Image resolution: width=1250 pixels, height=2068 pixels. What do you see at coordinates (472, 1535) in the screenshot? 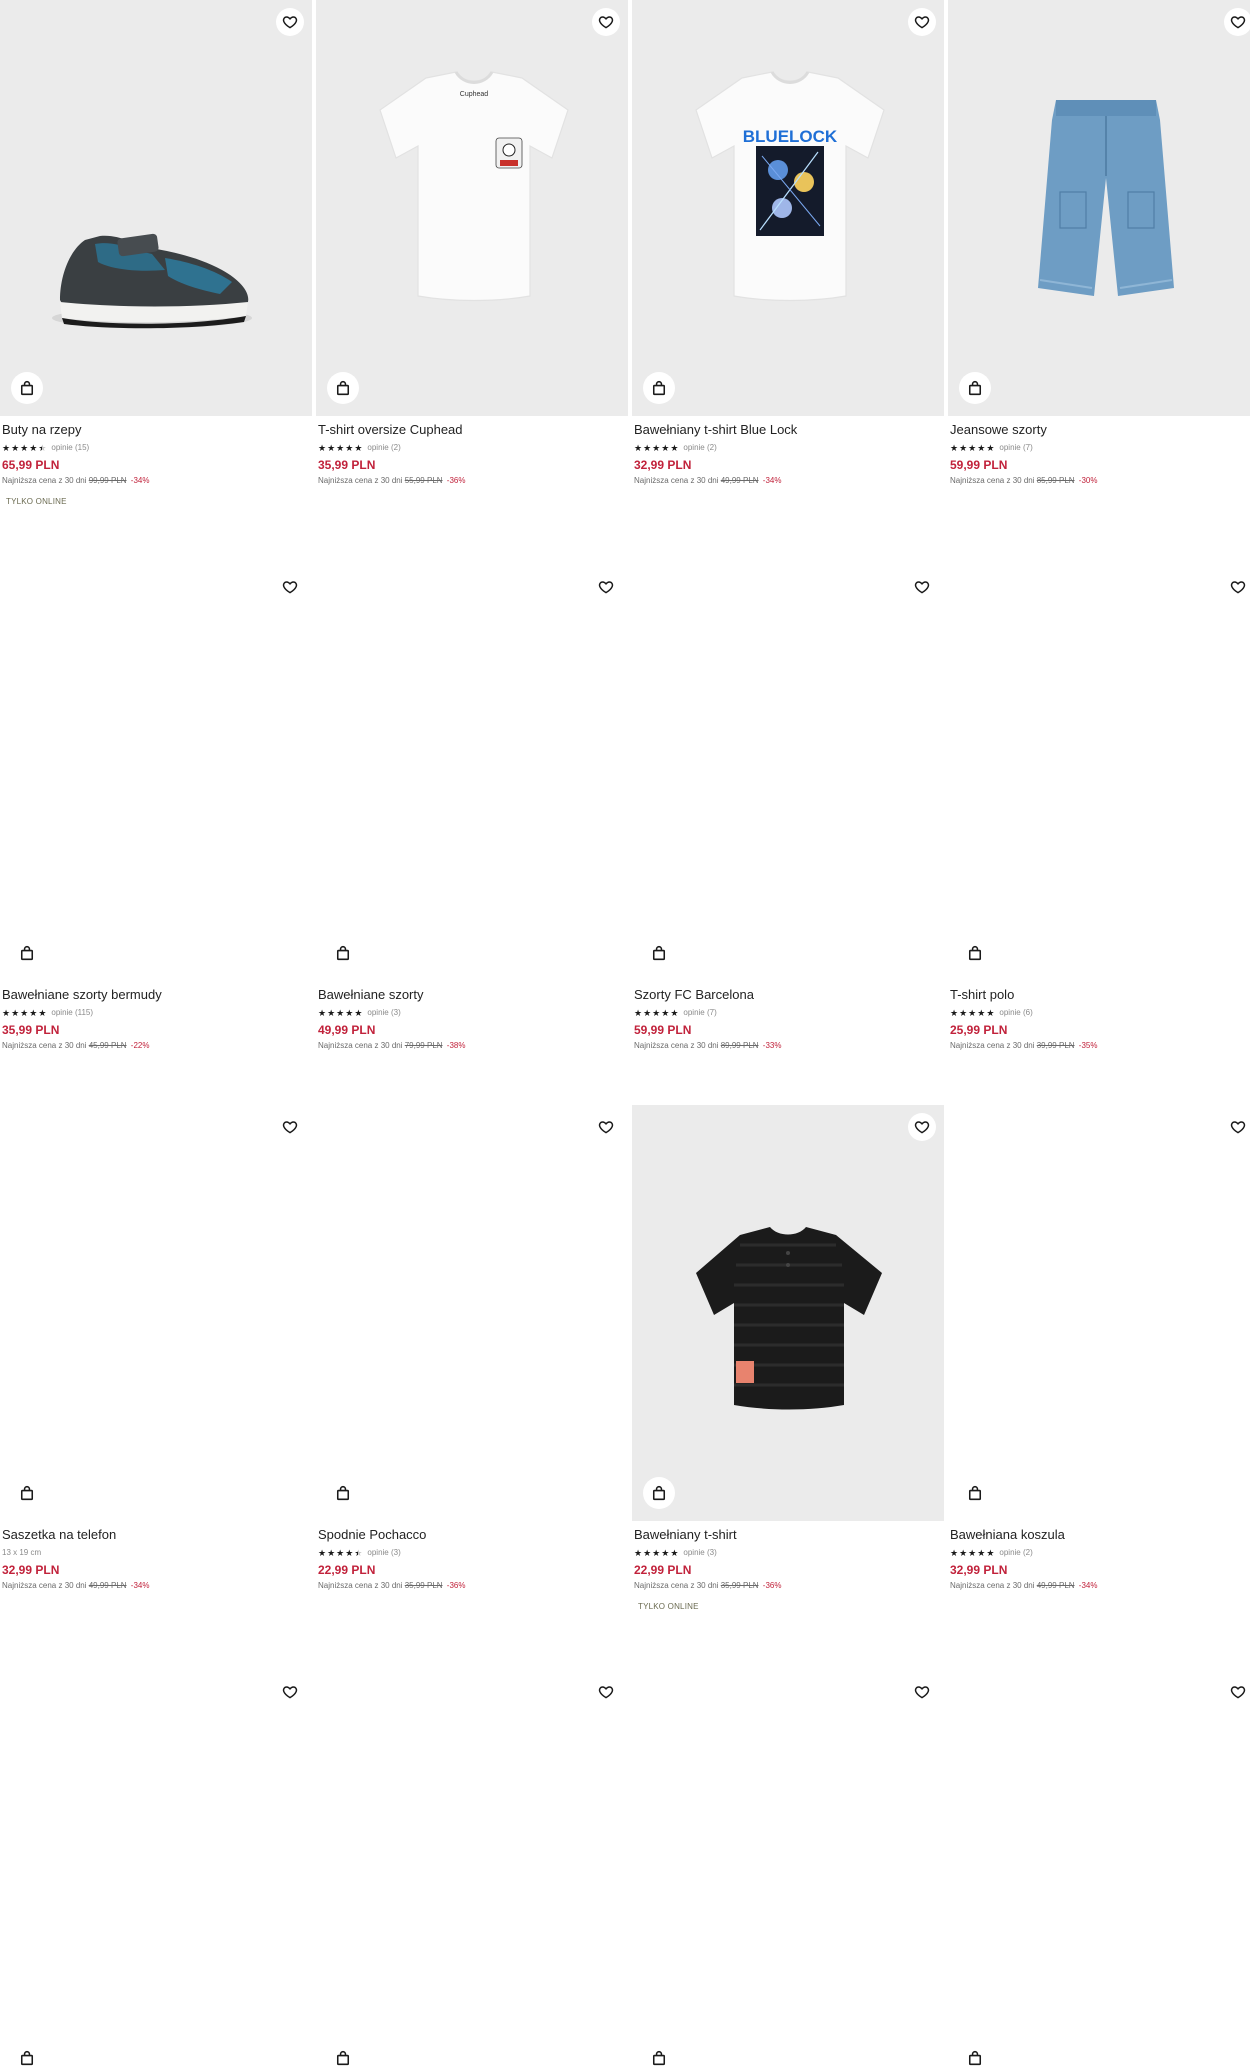
I see `product-name: Spodnie Pochacco` at bounding box center [472, 1535].